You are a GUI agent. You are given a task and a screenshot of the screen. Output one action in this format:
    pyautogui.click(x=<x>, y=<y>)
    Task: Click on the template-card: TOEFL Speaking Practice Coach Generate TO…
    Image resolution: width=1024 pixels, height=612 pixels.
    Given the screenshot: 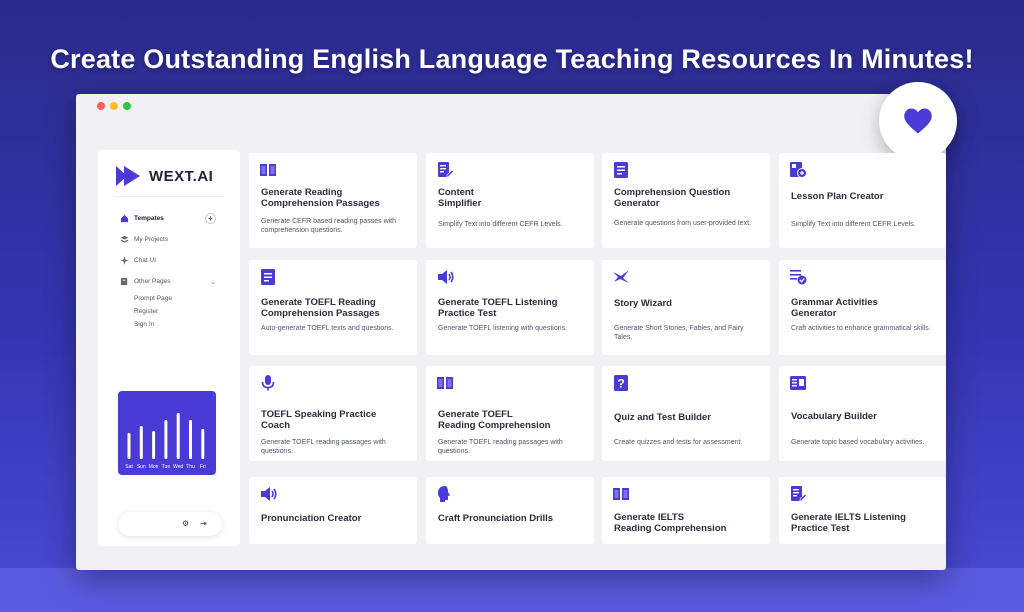 What is the action you would take?
    pyautogui.click(x=333, y=413)
    